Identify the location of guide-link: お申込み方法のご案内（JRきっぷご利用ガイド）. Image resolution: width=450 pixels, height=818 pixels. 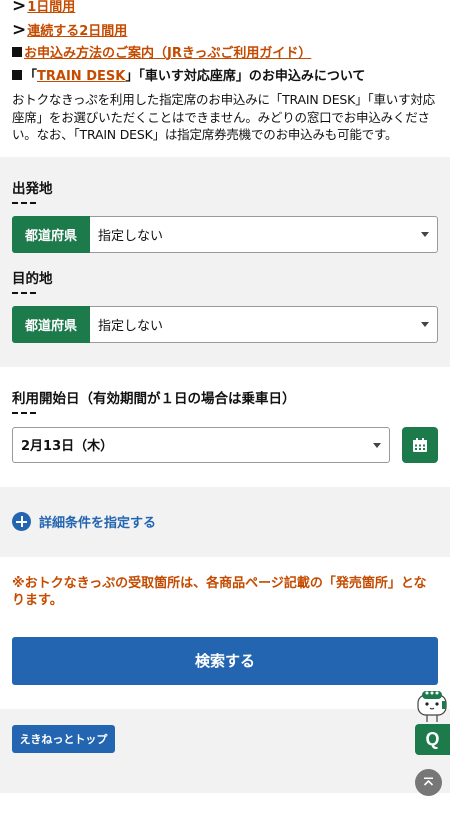
(167, 53).